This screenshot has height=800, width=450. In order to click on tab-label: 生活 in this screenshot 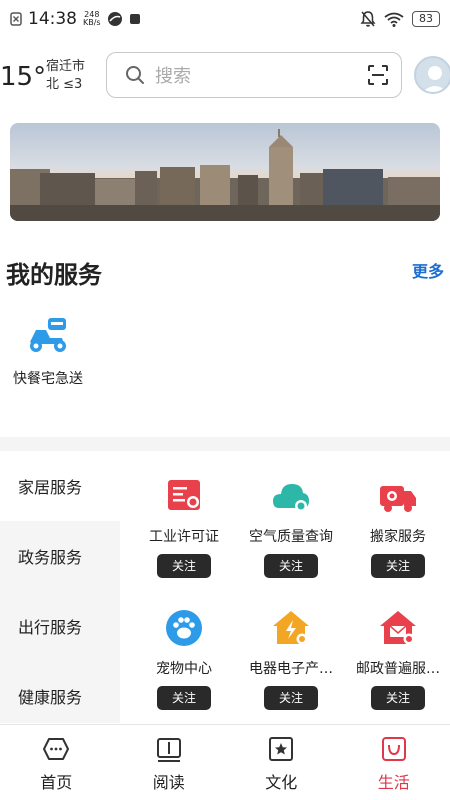, I will do `click(393, 782)`.